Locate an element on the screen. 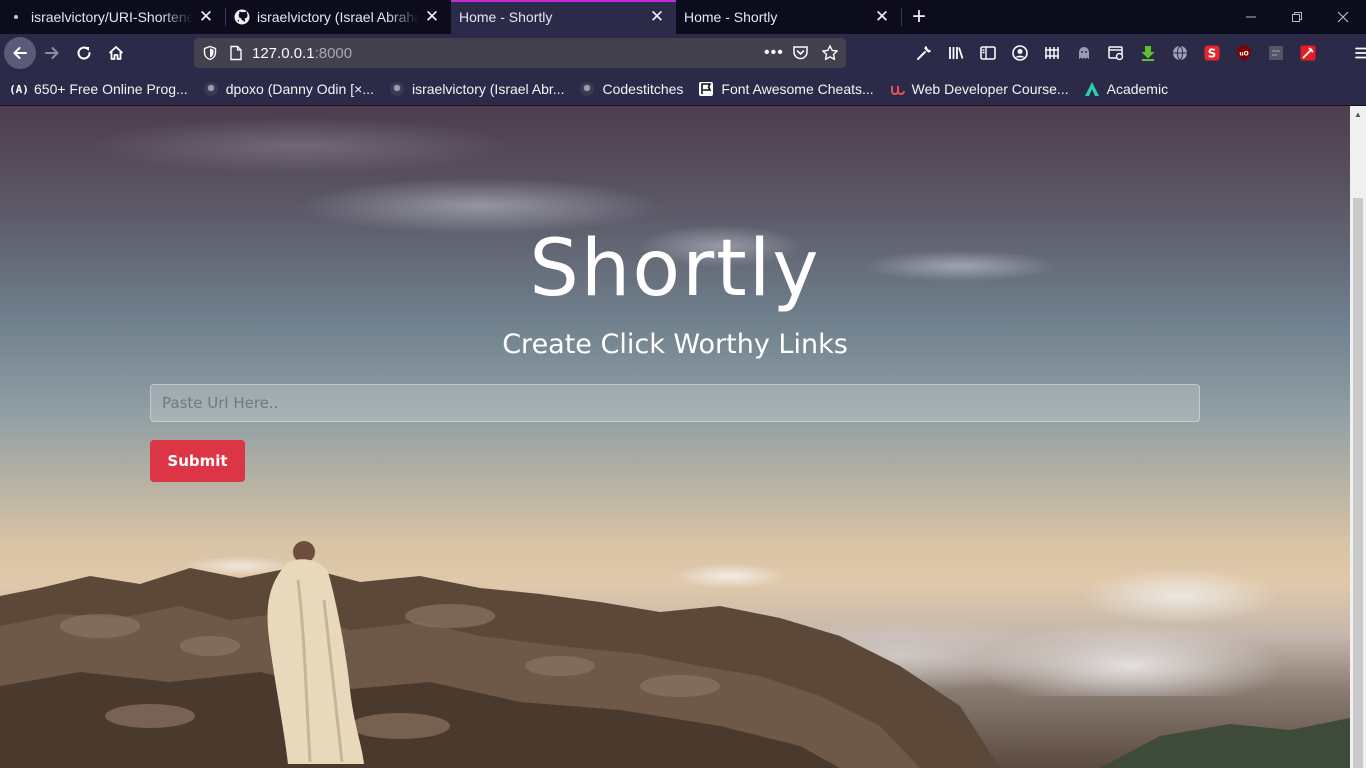 This screenshot has width=1366, height=768. tab-home-shortly-active: Home - Shortly ✕ is located at coordinates (563, 17).